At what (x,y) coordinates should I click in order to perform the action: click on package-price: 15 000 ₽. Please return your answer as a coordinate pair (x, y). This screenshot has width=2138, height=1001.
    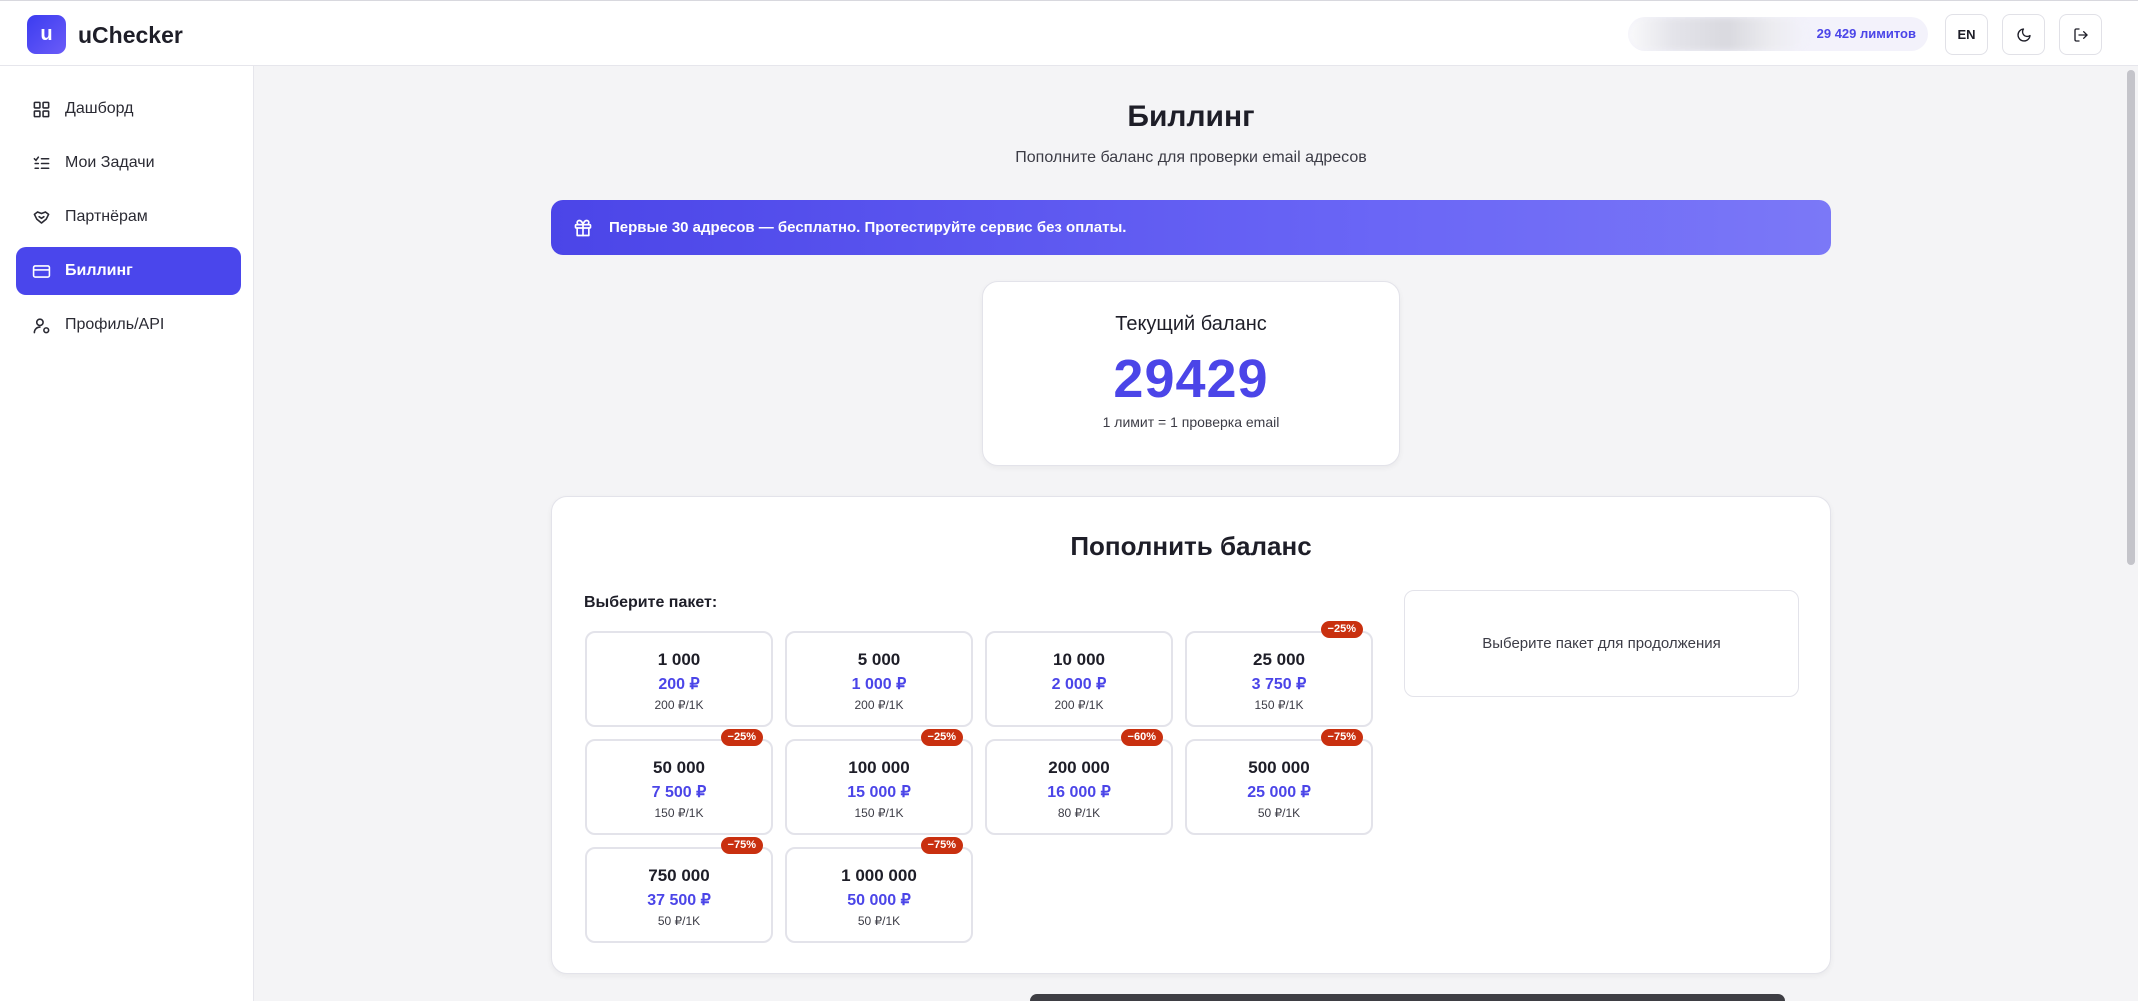
    Looking at the image, I should click on (879, 792).